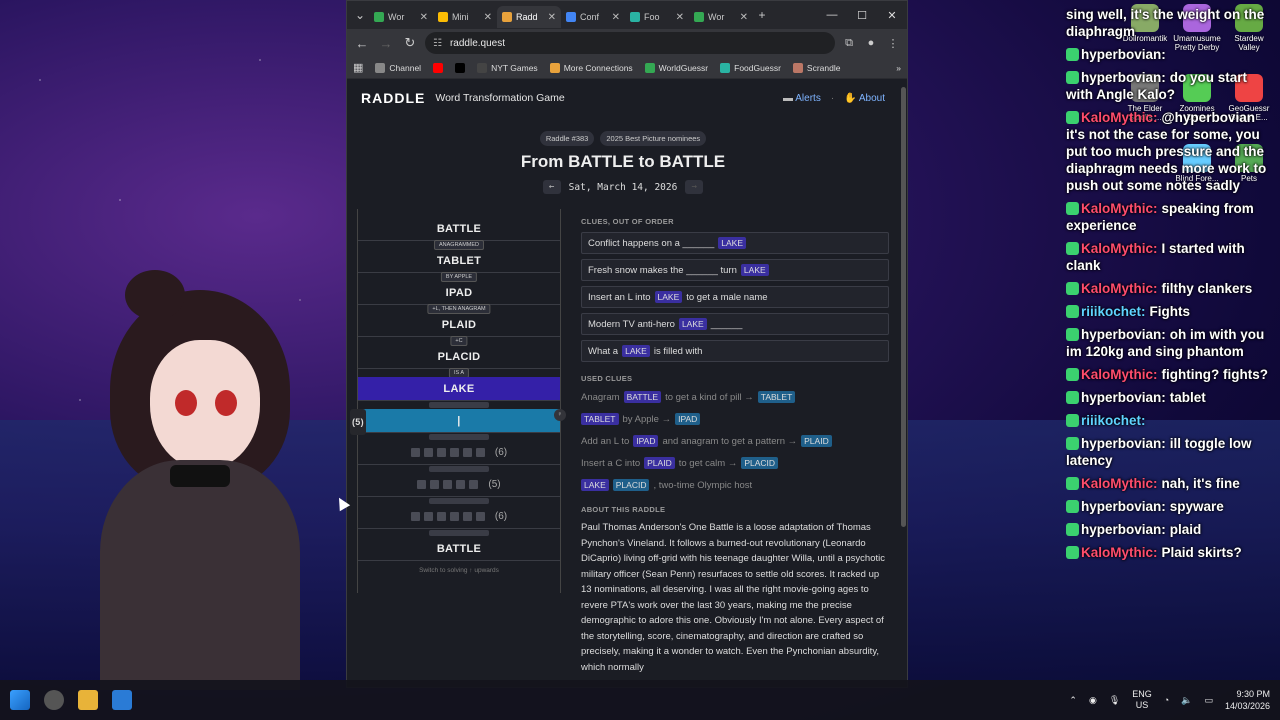 Image resolution: width=1280 pixels, height=720 pixels. What do you see at coordinates (750, 67) in the screenshot?
I see `bookmark-item: FoodGuessr` at bounding box center [750, 67].